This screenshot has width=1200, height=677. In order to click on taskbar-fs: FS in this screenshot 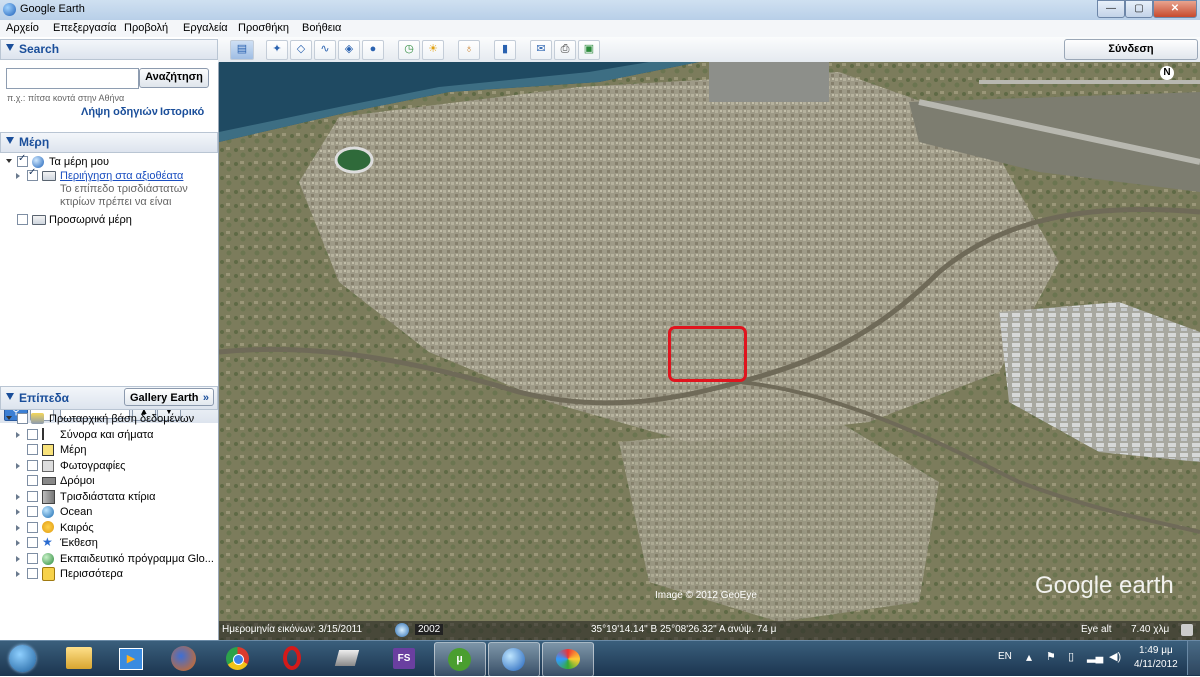, I will do `click(404, 658)`.